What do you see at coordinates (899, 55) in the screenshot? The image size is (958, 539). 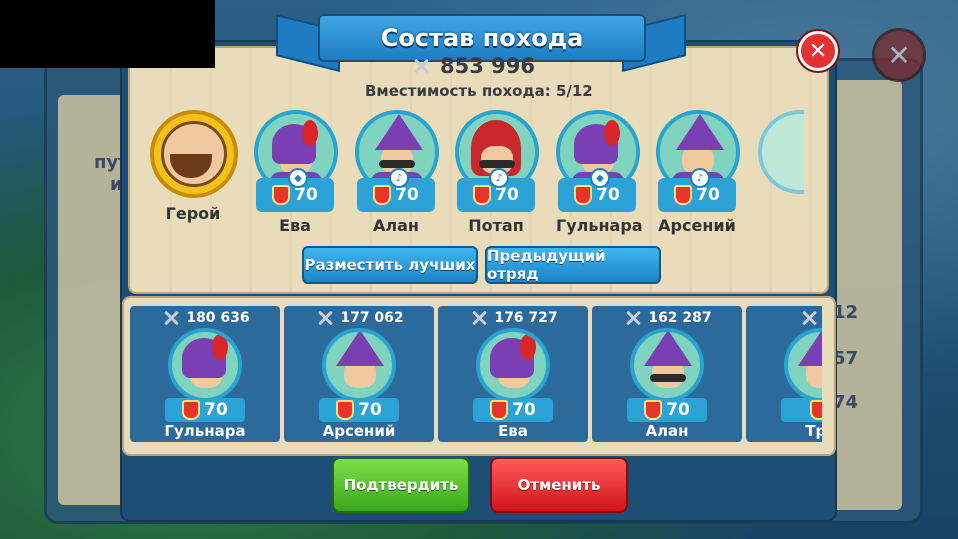 I see `background-close-icon: ✕` at bounding box center [899, 55].